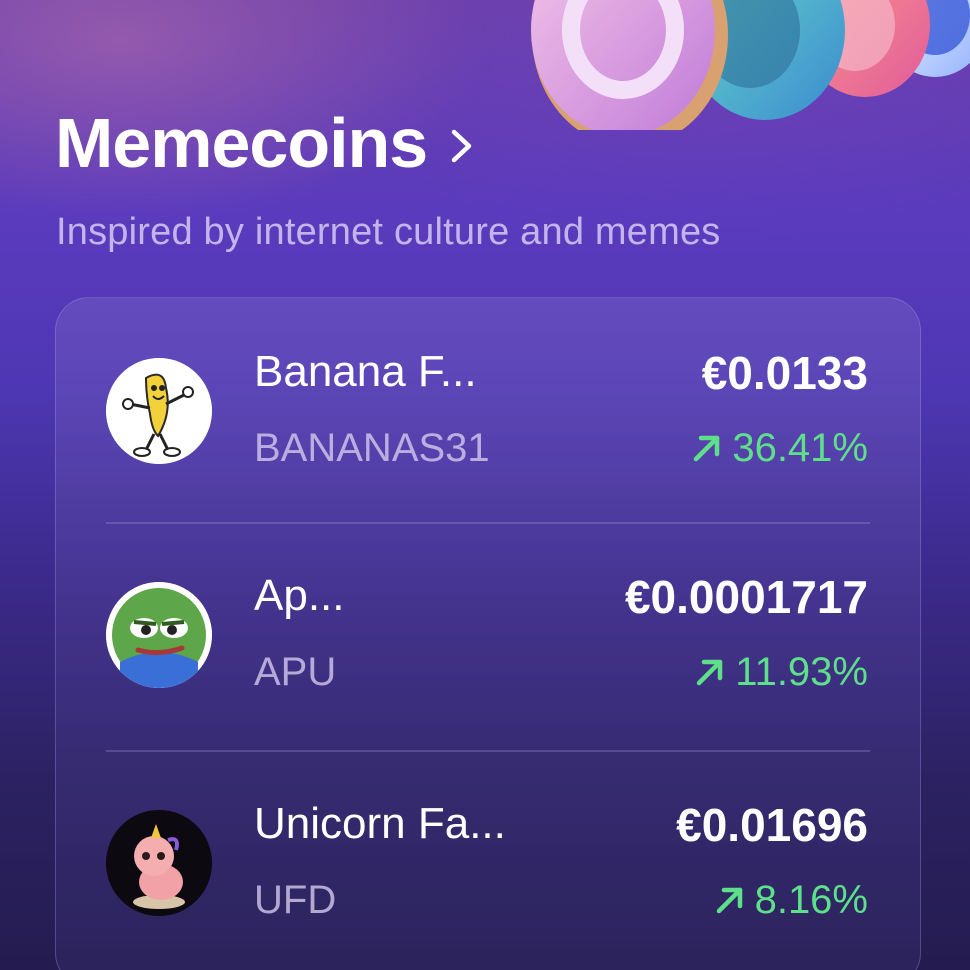 The image size is (970, 970). What do you see at coordinates (772, 825) in the screenshot?
I see `coin-price: €0.01696` at bounding box center [772, 825].